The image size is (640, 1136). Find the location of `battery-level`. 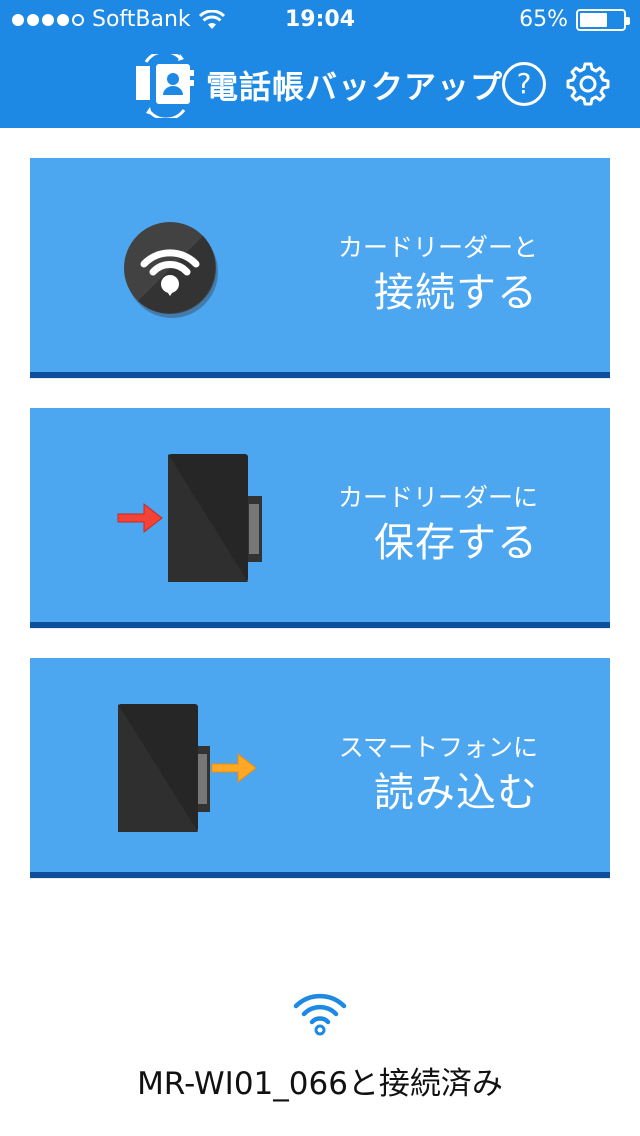

battery-level is located at coordinates (593, 19).